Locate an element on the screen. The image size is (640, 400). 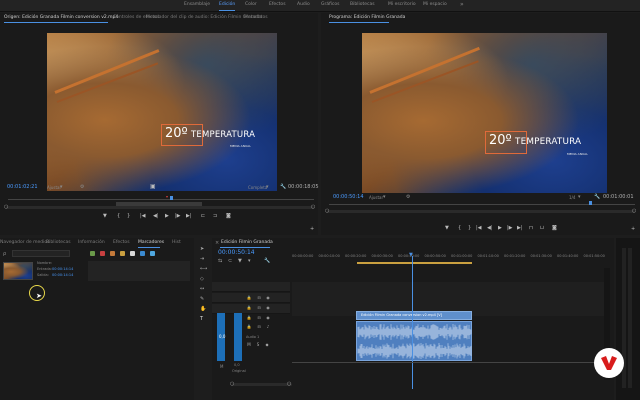
in-value: 00:00:14:14 is located at coordinates (62, 269).